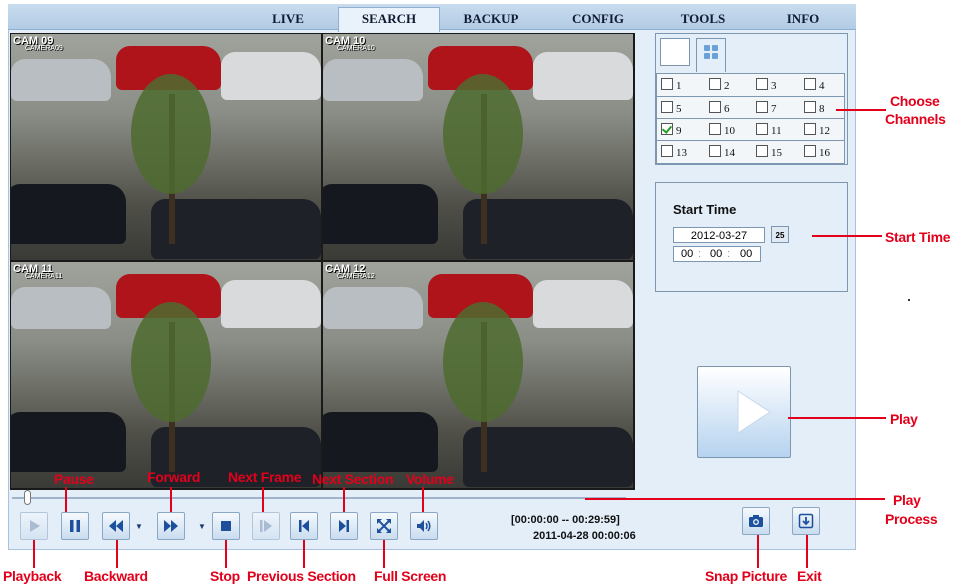  I want to click on channel-number: 9, so click(679, 131).